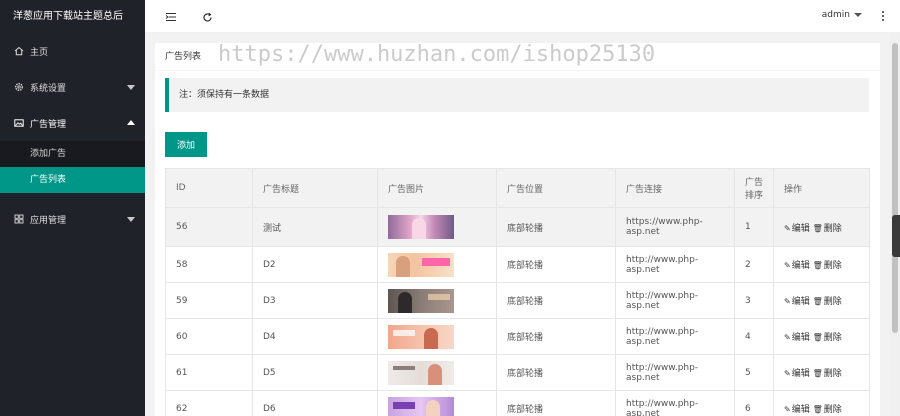  I want to click on apps-icon, so click(19, 219).